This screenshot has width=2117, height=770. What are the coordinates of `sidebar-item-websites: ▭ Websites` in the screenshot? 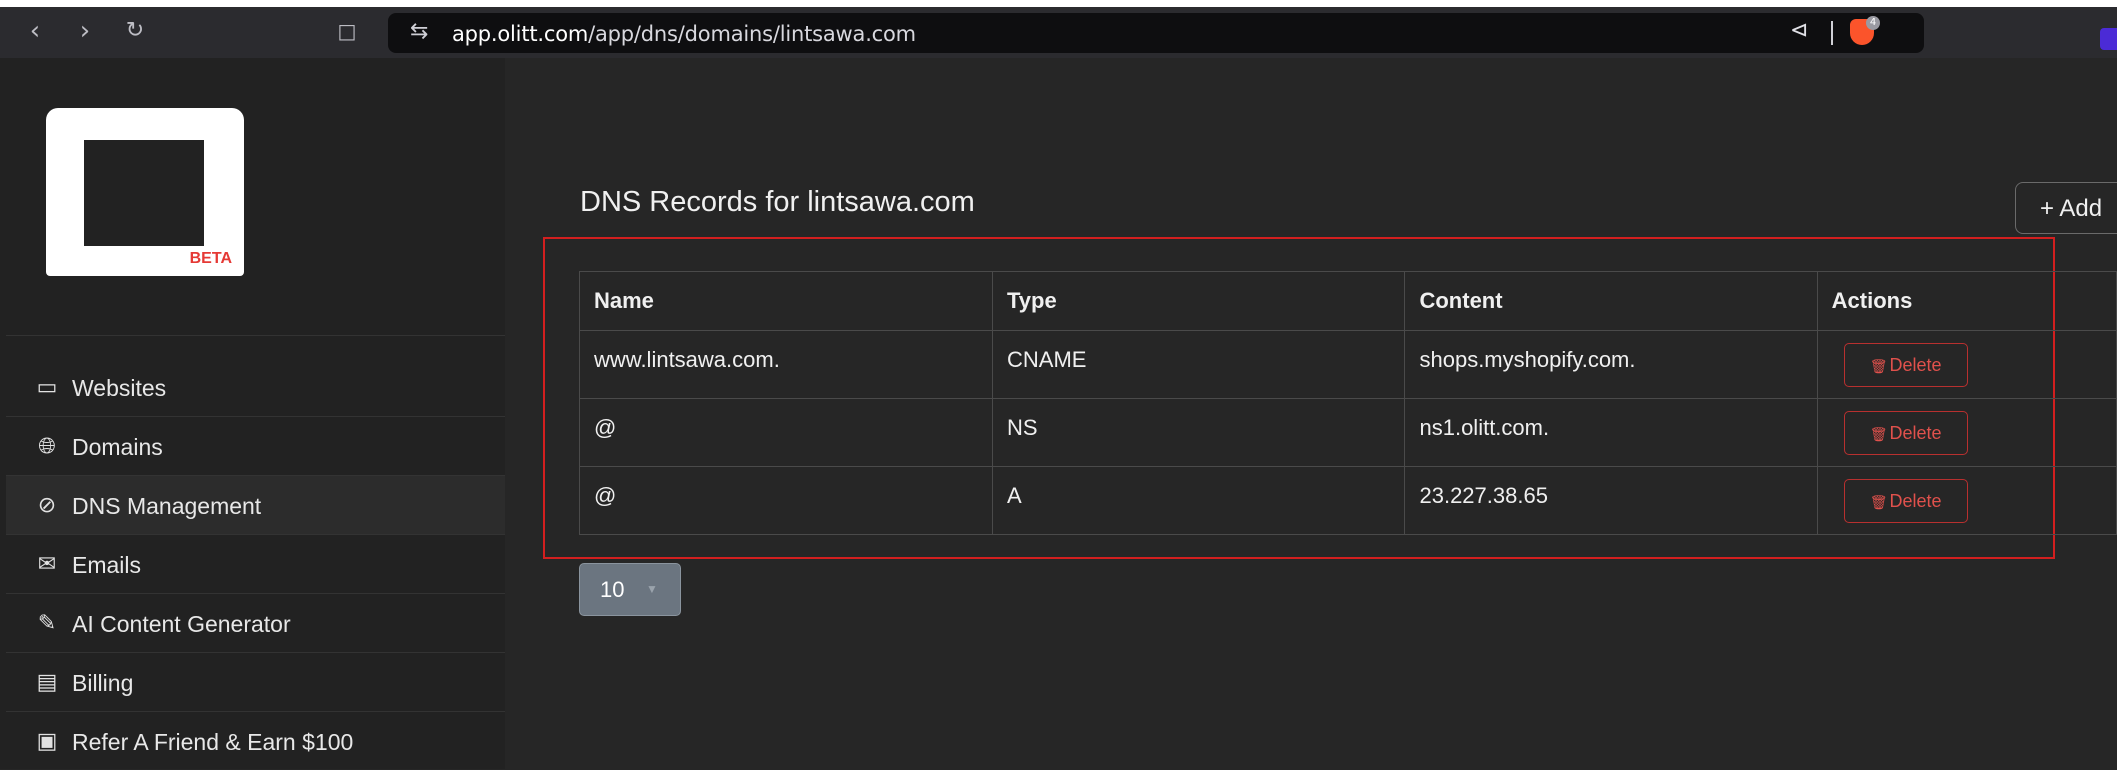 It's located at (255, 387).